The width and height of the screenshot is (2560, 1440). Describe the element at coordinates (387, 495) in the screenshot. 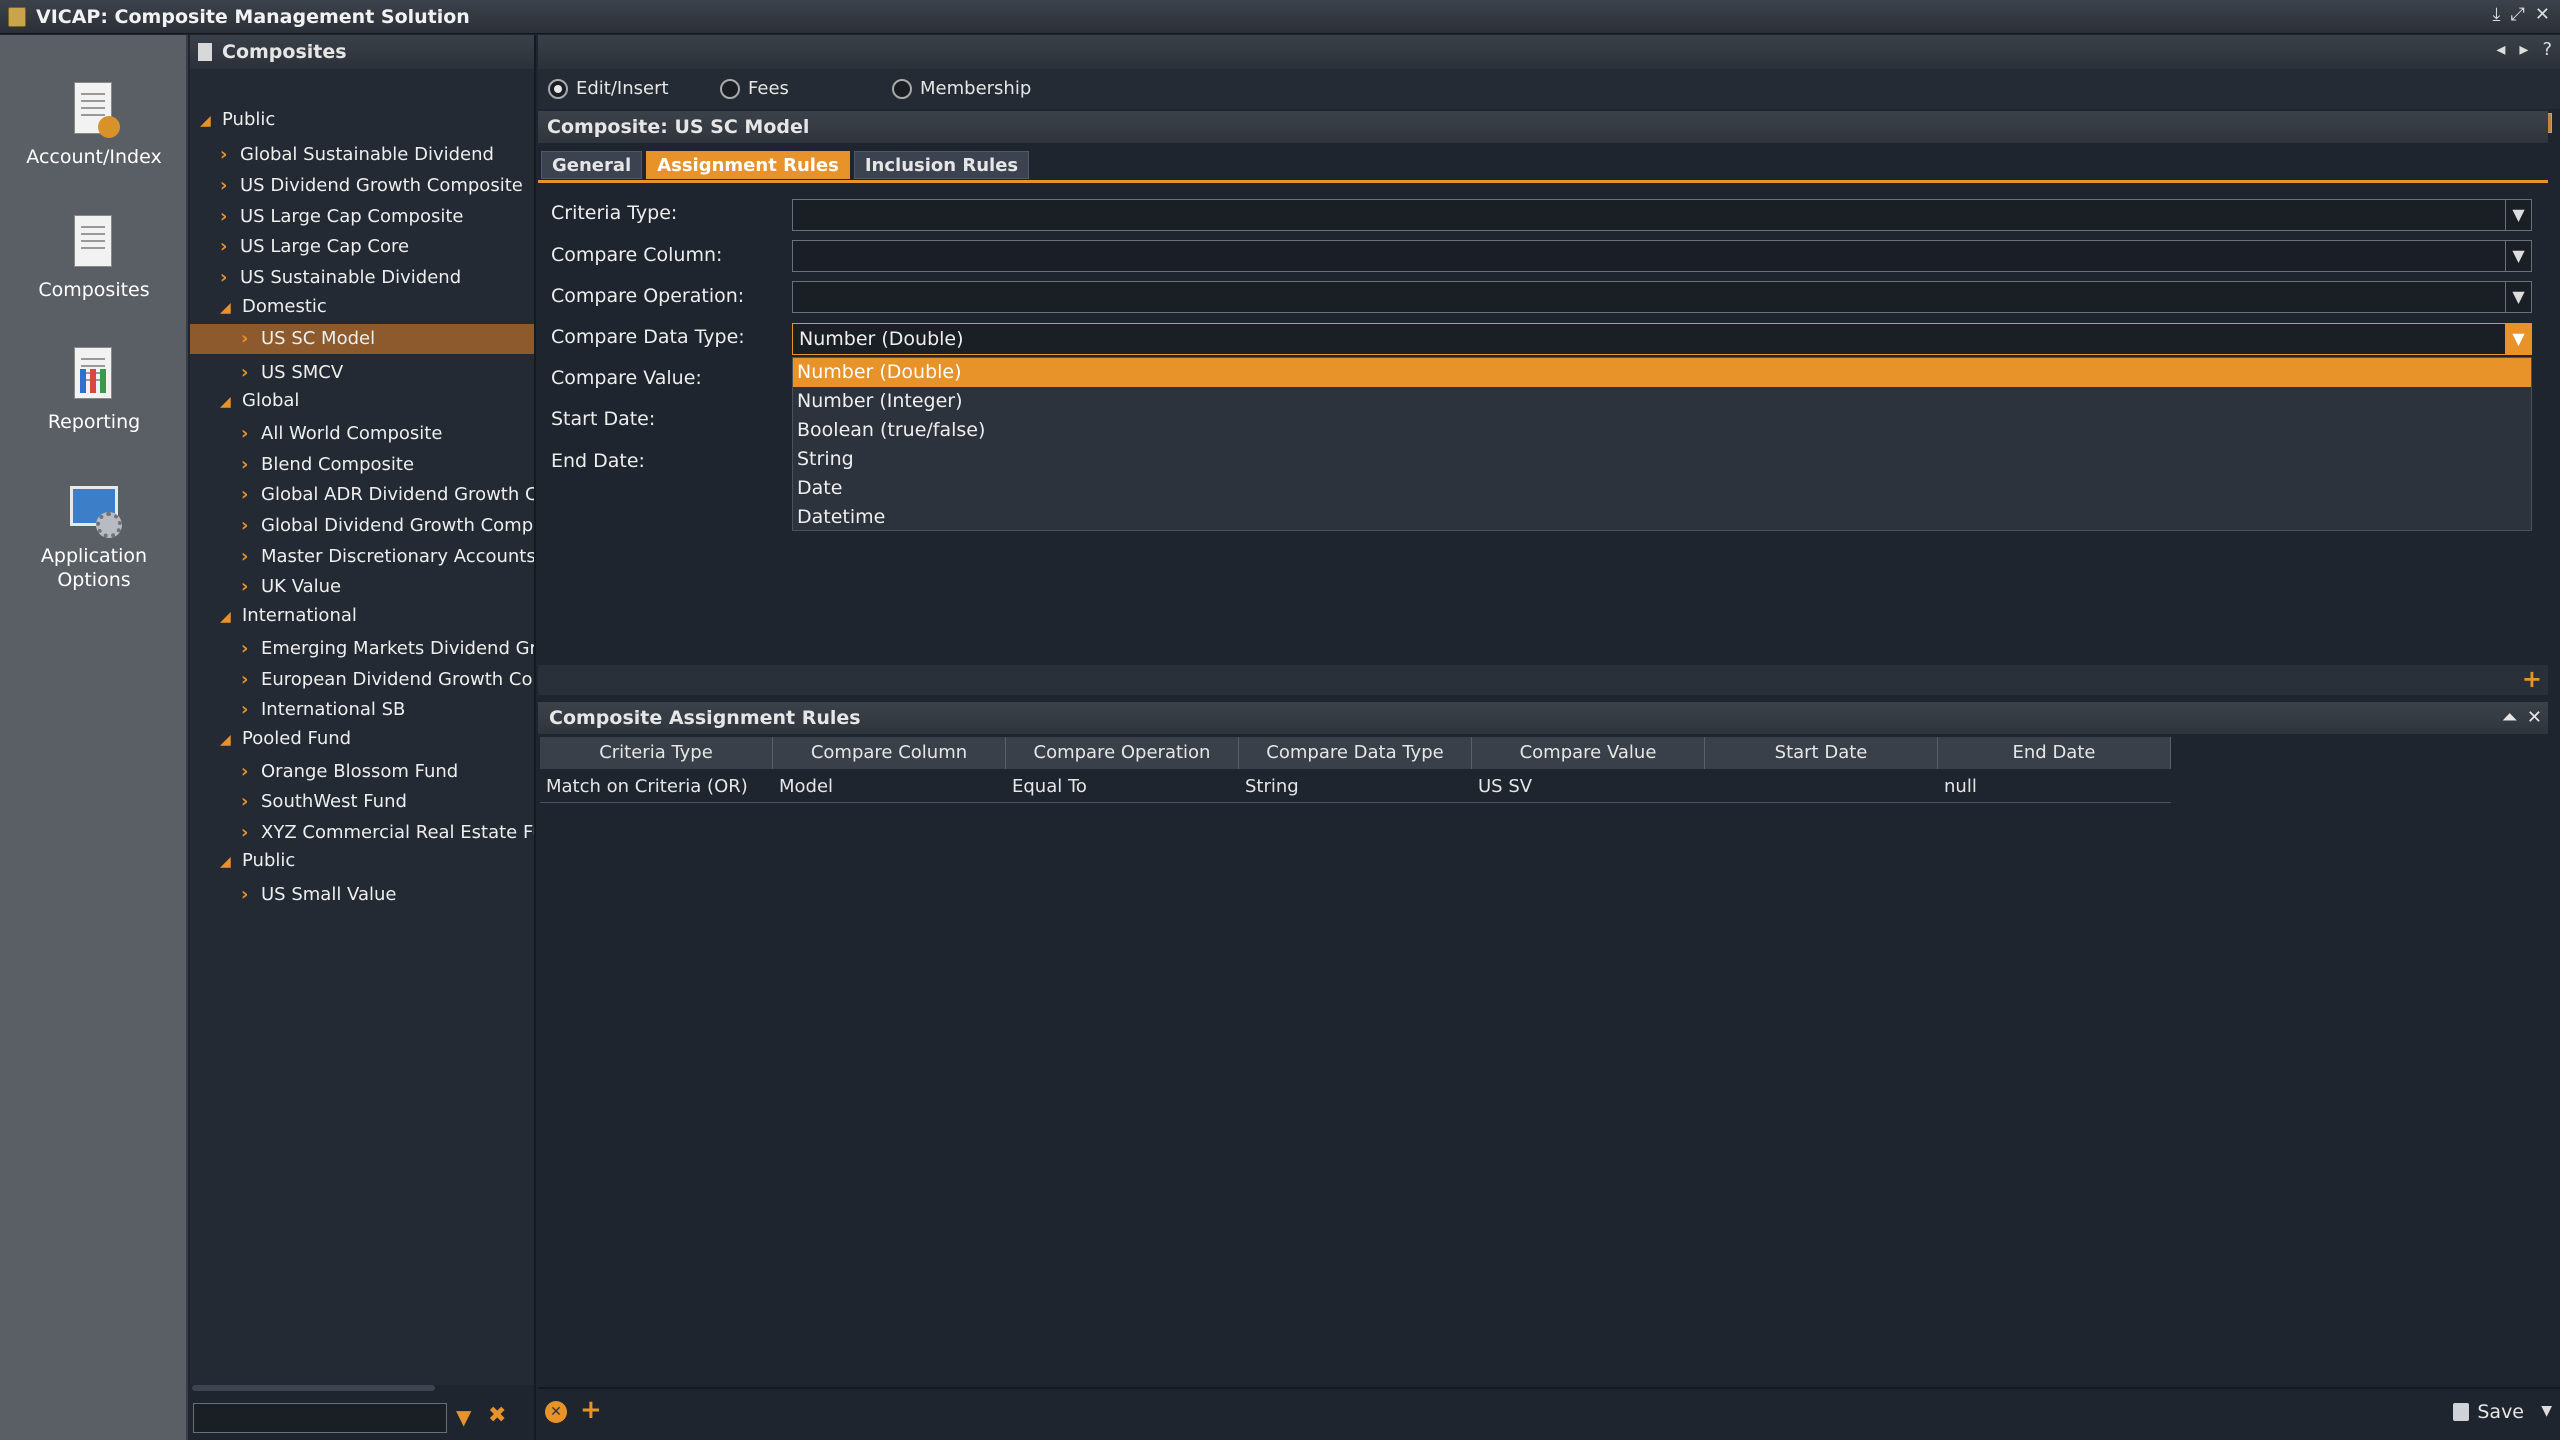

I see `tree-node: › Global ADR Dividend Growth C` at that location.